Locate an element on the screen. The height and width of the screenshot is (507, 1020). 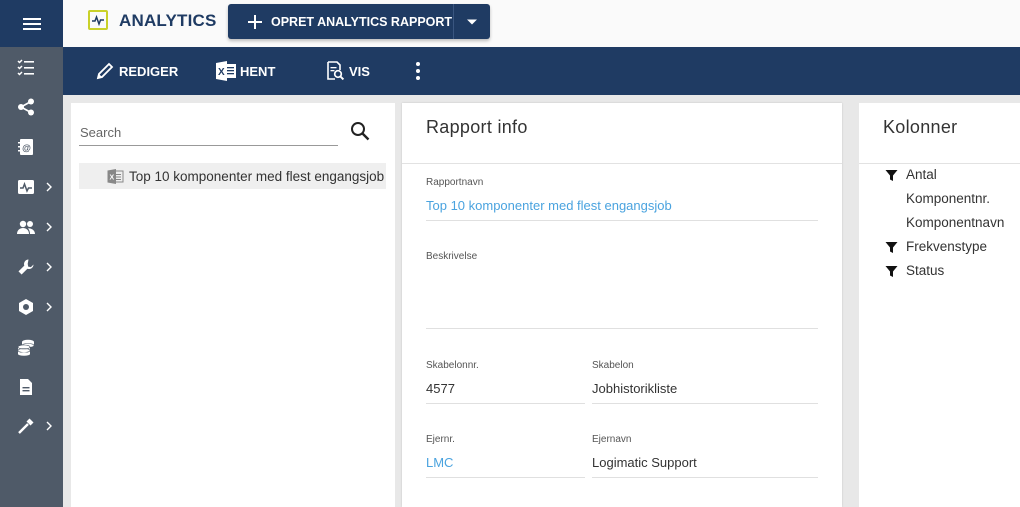
rail-item-tools is located at coordinates (31, 267).